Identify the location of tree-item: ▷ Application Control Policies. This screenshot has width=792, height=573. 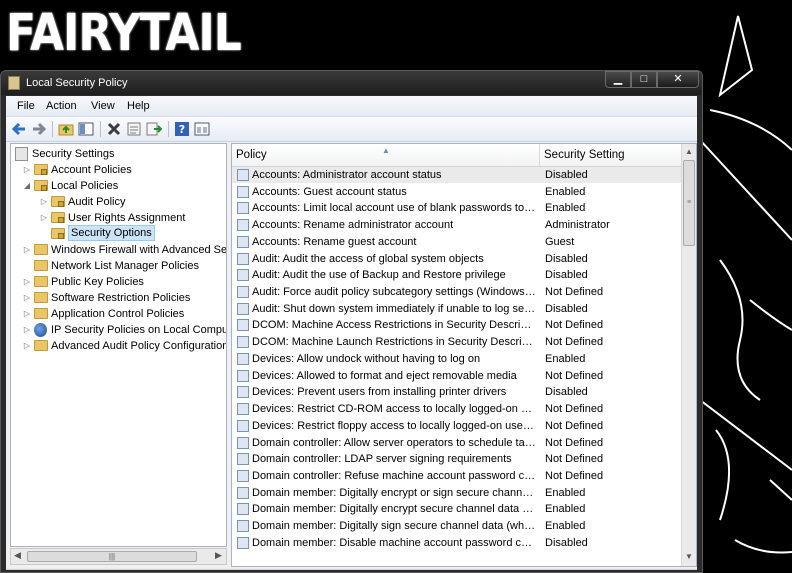
(118, 314).